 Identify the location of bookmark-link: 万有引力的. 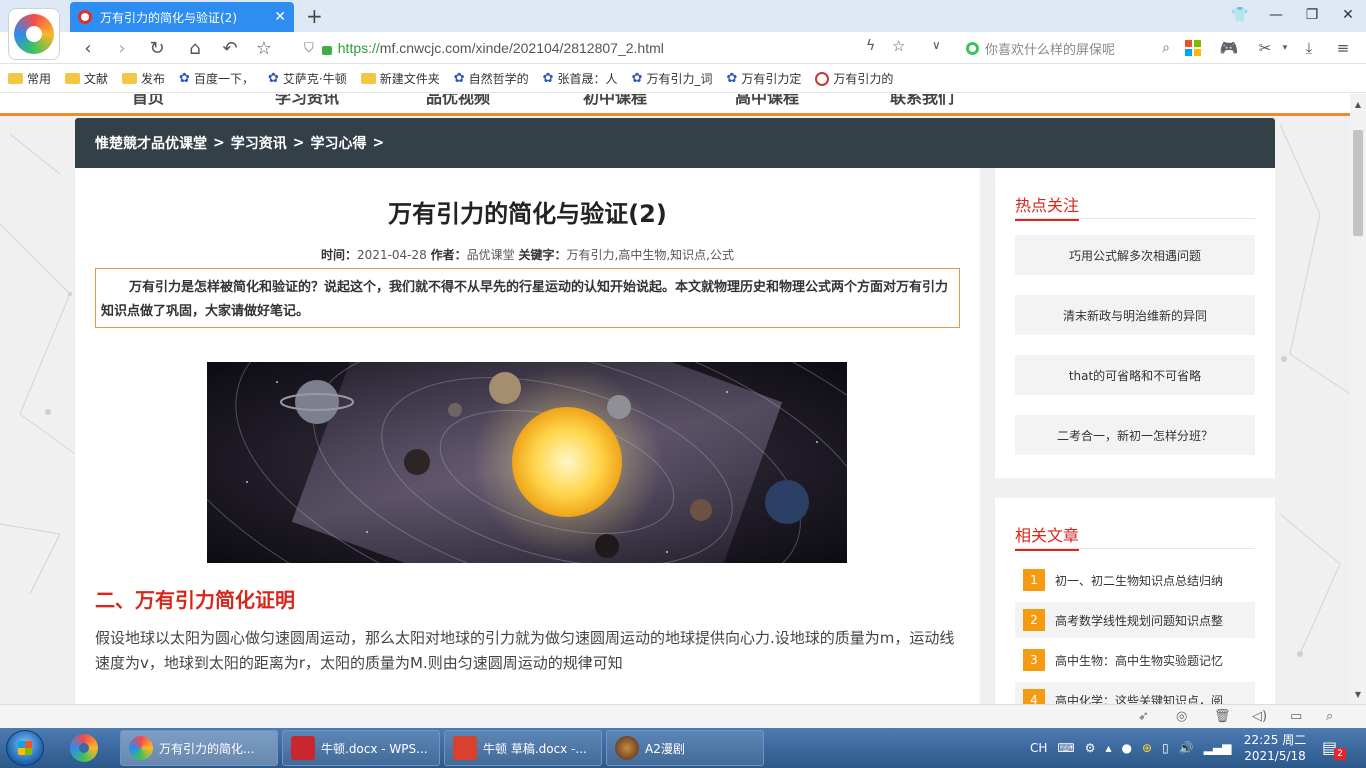
(854, 78).